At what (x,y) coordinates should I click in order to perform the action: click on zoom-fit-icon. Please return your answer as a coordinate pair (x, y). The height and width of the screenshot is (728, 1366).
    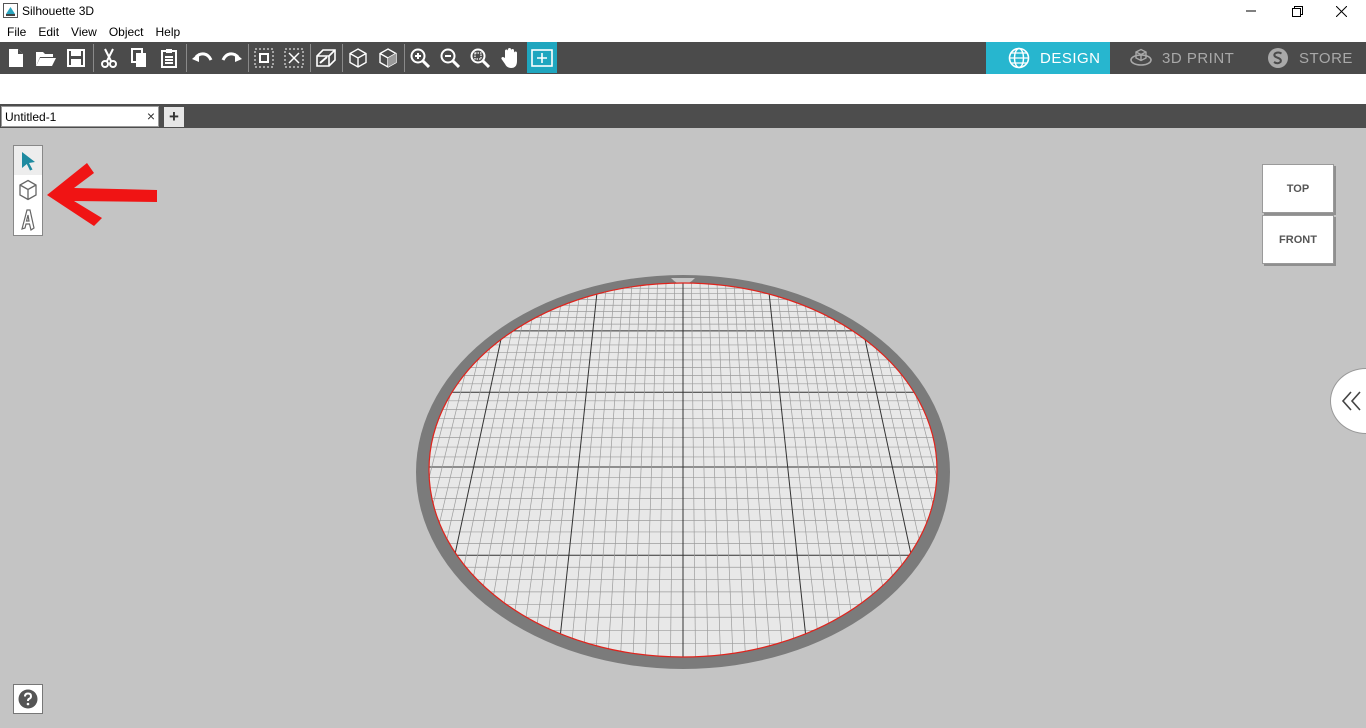
    Looking at the image, I should click on (480, 58).